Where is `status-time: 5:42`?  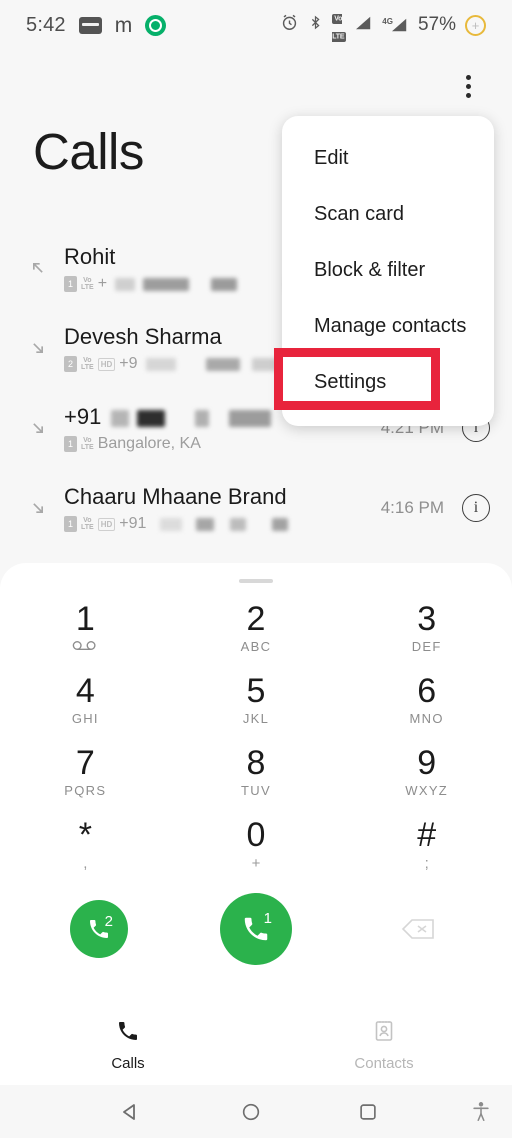
status-time: 5:42 is located at coordinates (46, 24).